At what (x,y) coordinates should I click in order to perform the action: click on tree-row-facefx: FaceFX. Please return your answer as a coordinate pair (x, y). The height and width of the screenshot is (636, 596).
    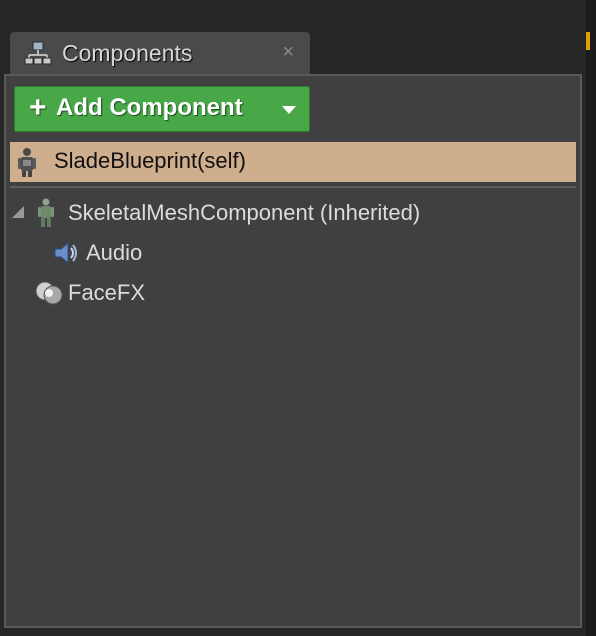
    Looking at the image, I should click on (304, 293).